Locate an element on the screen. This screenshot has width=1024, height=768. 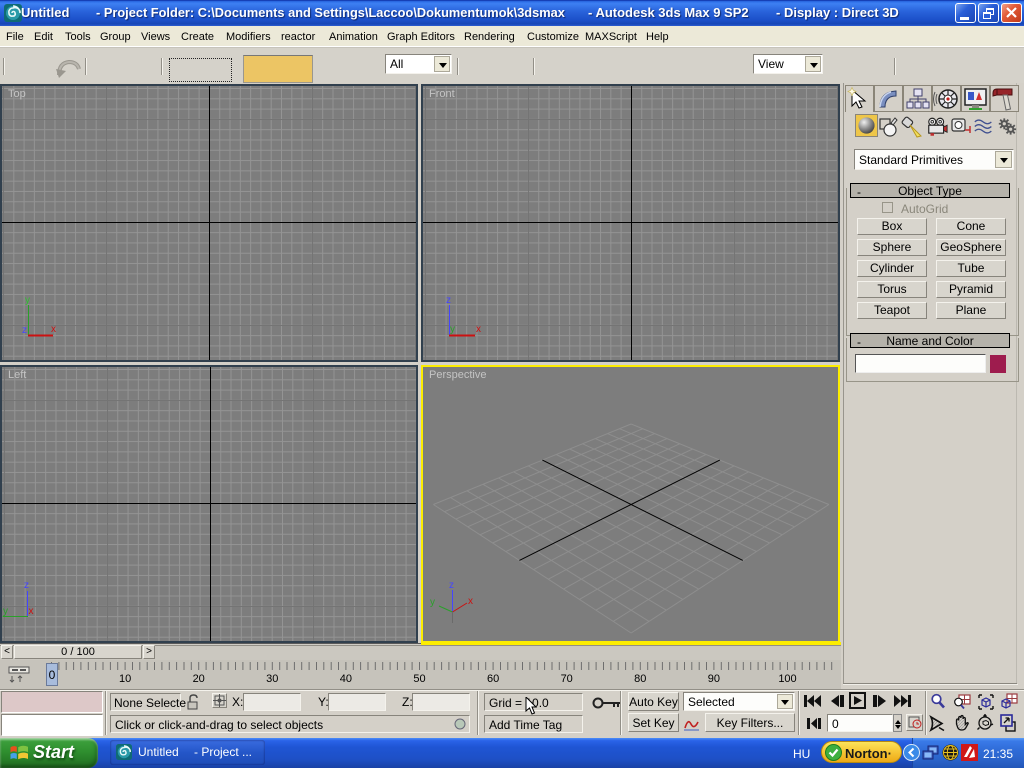
svg-text: 50 is located at coordinates (419, 679).